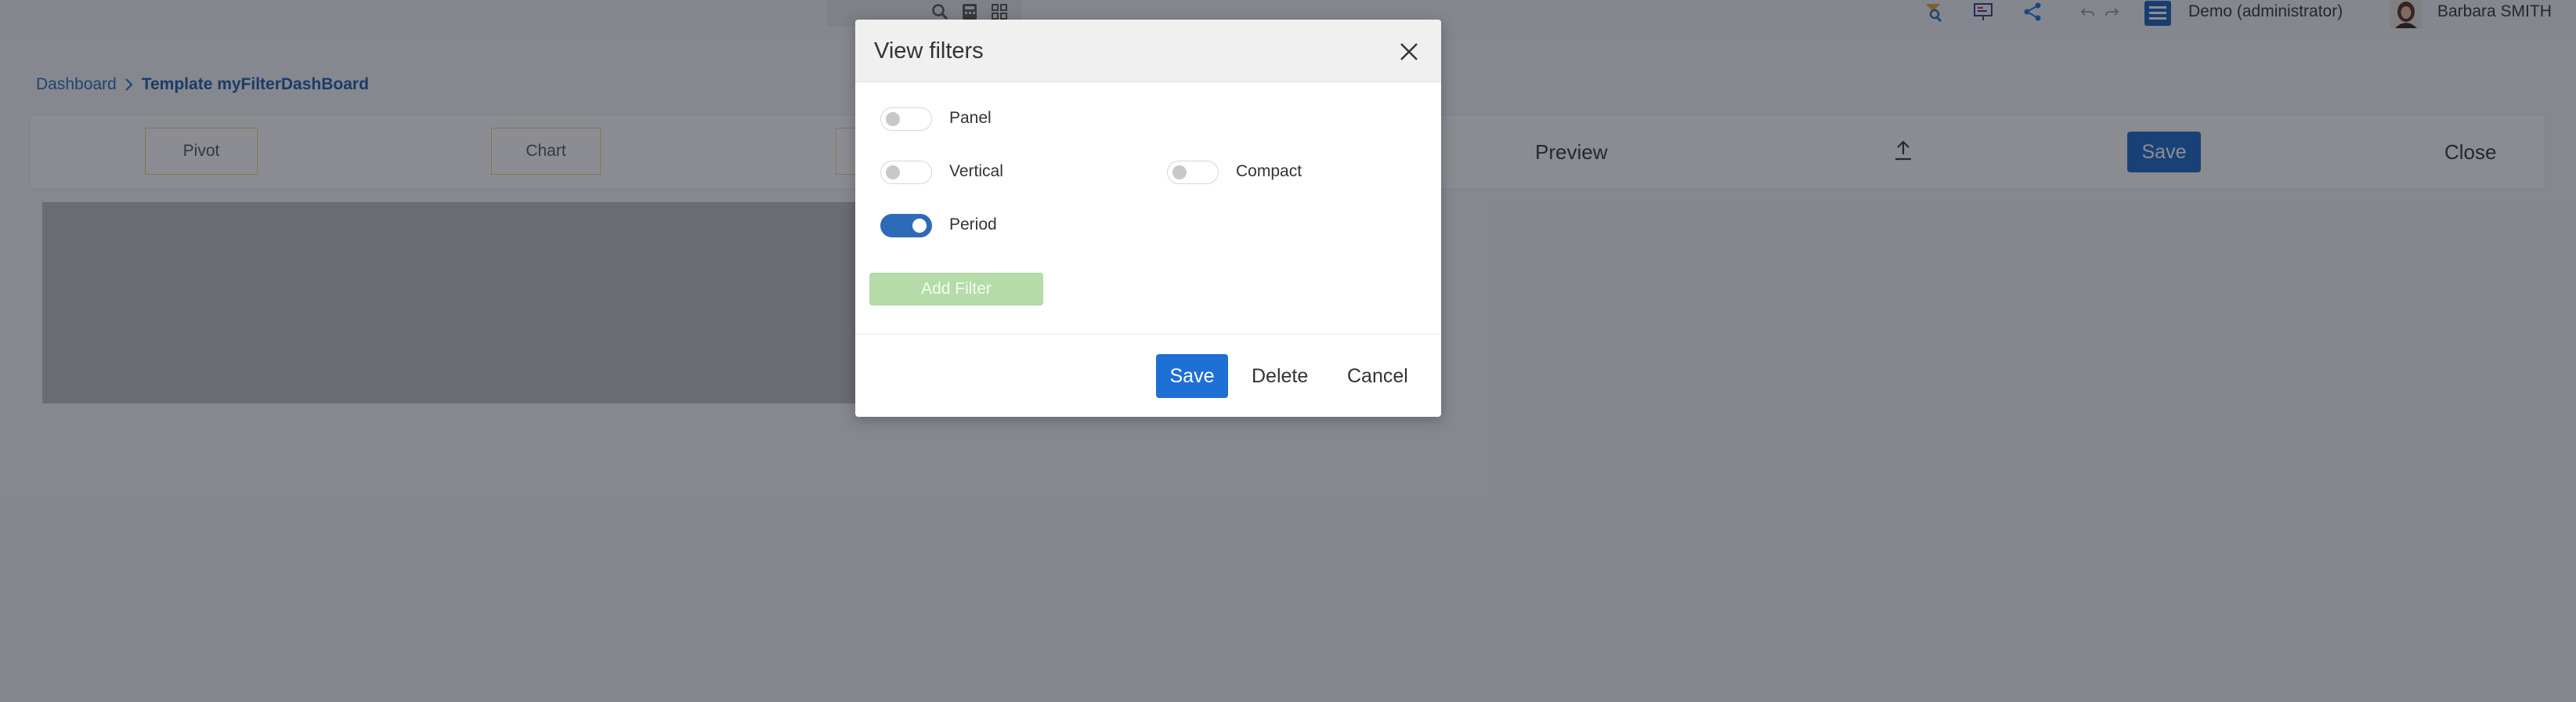  What do you see at coordinates (906, 172) in the screenshot?
I see `vertical-toggle` at bounding box center [906, 172].